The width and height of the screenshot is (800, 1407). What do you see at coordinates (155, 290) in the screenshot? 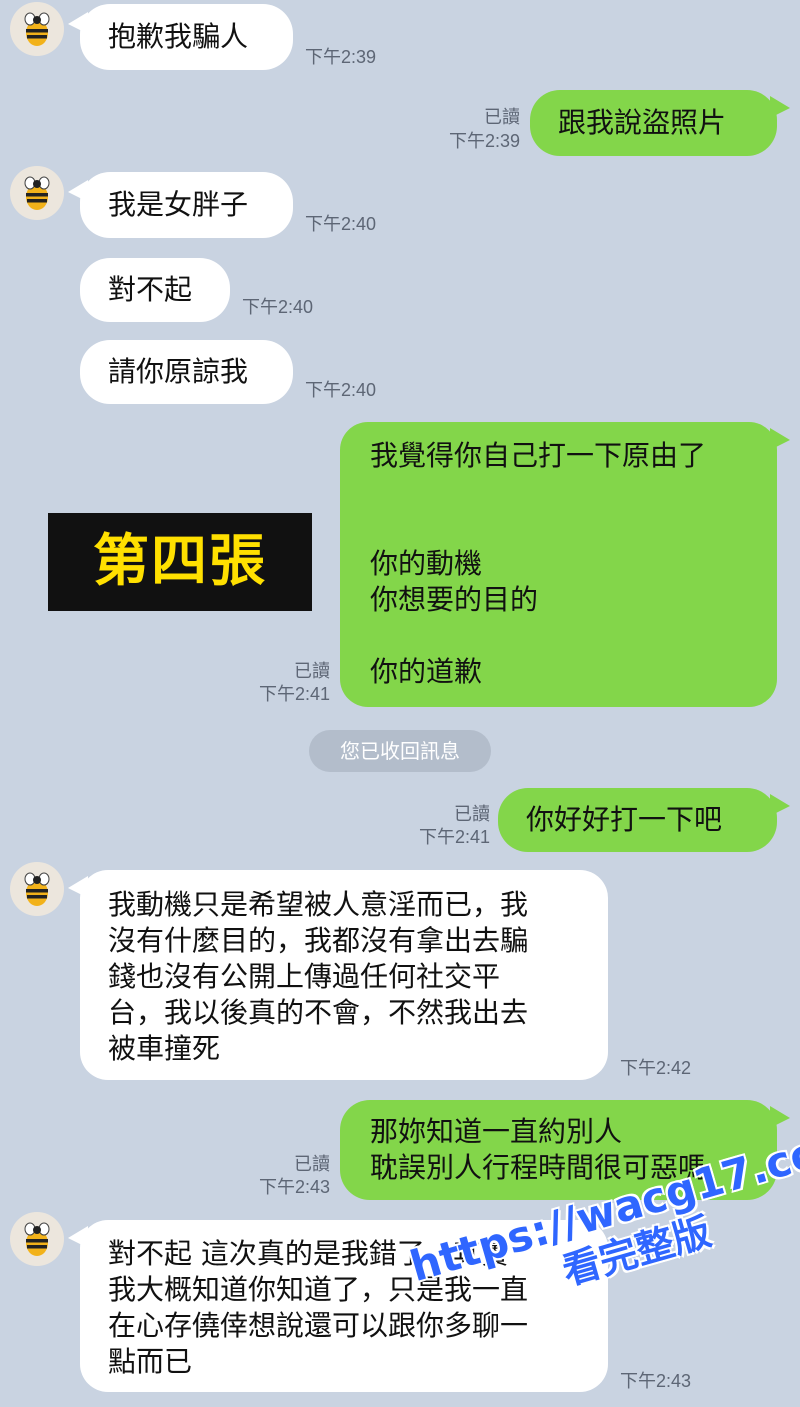
I see `incoming-message: 對不起` at bounding box center [155, 290].